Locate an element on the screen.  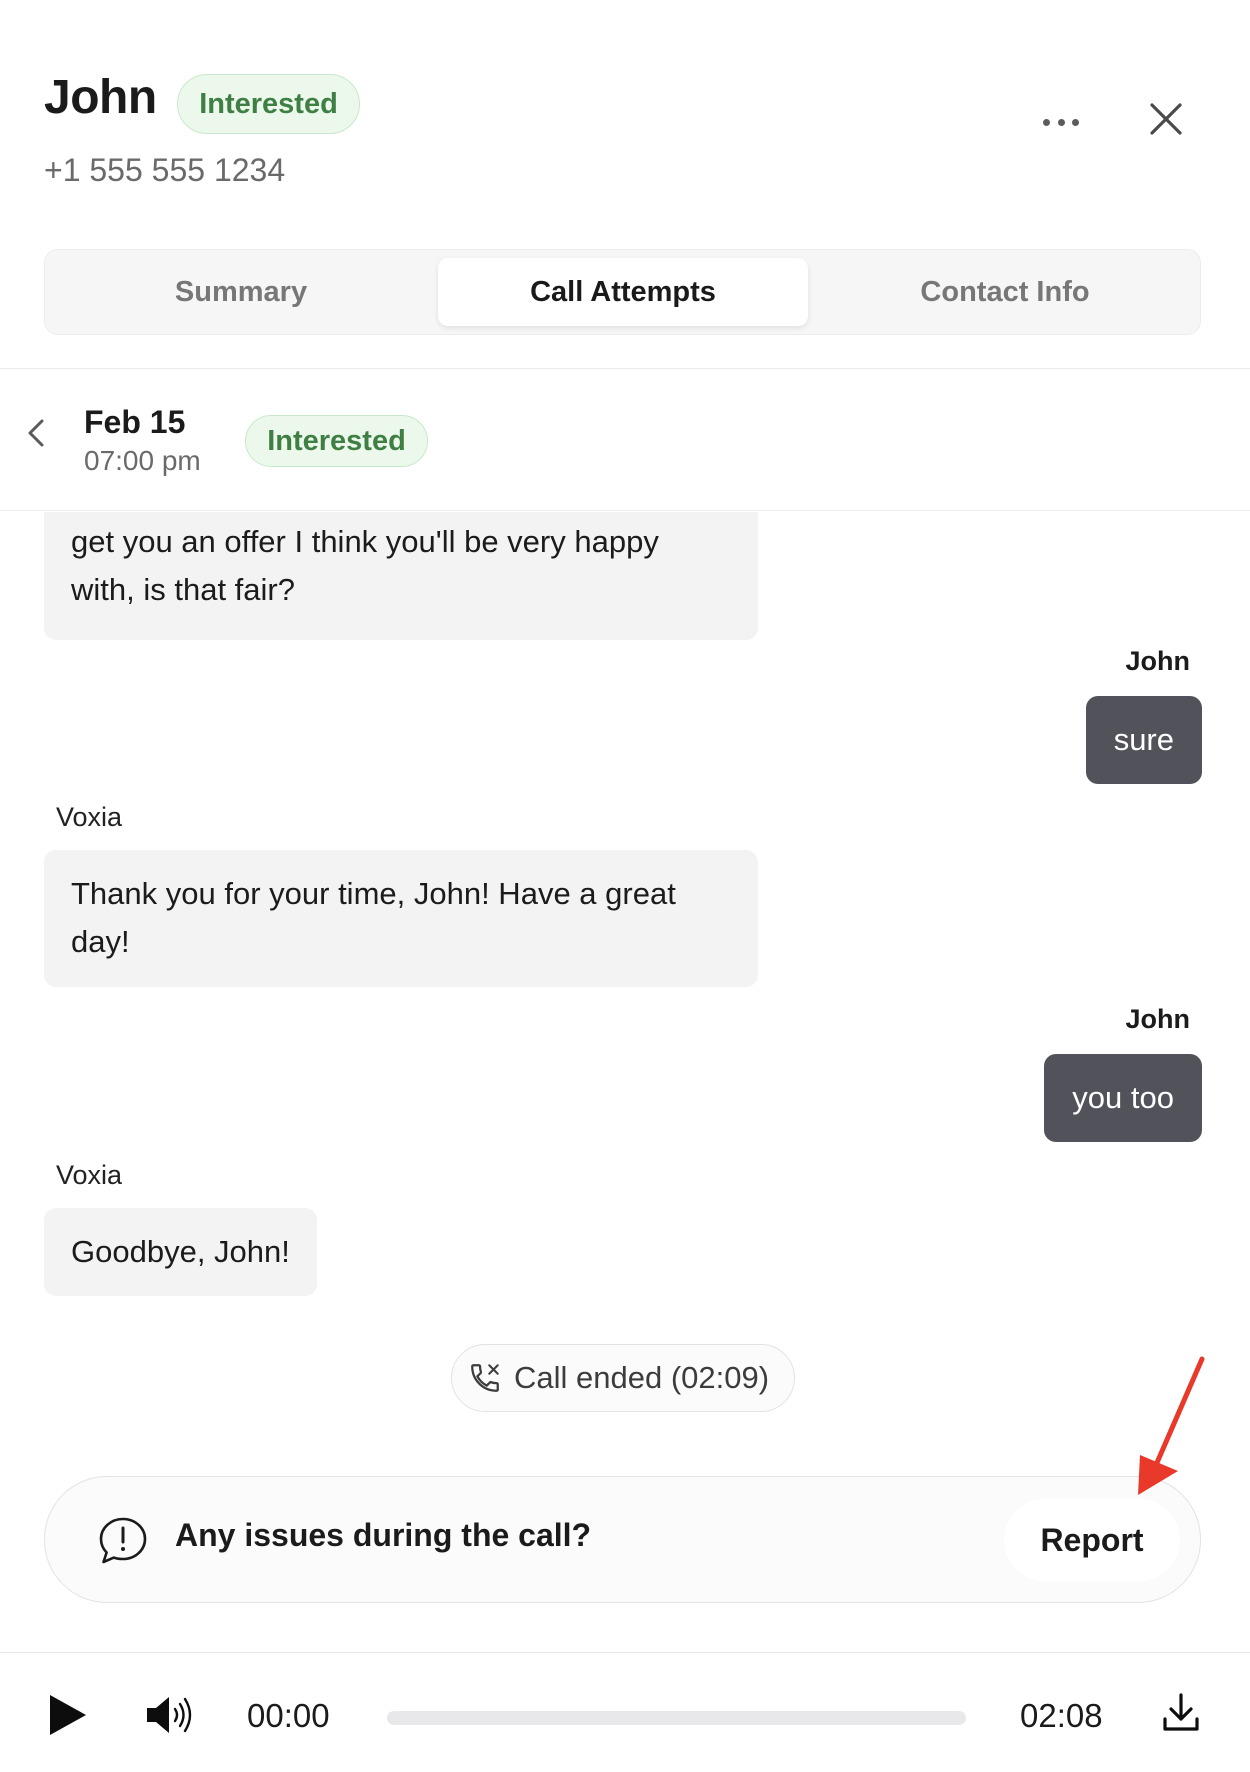
contact-status-badge: Interested is located at coordinates (268, 104).